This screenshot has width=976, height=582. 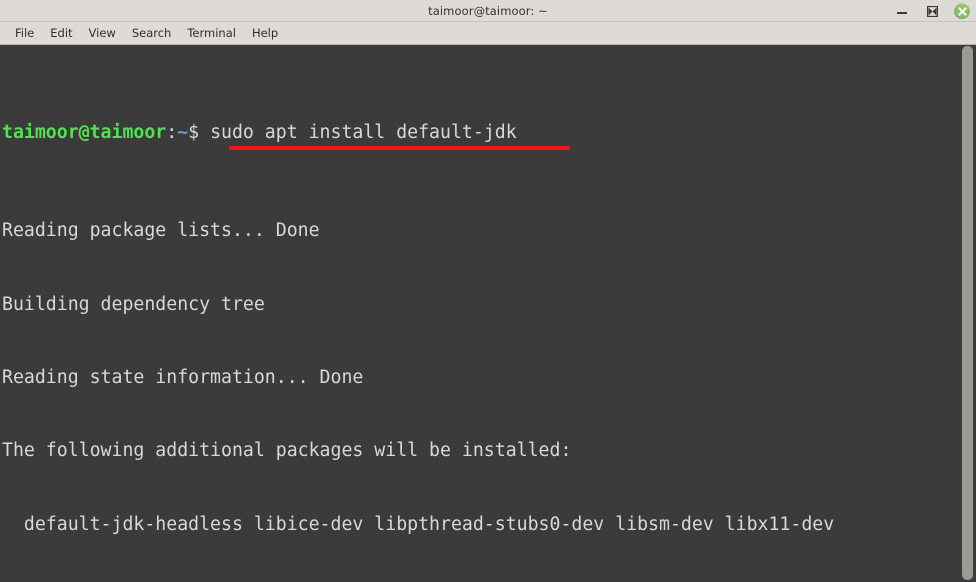 What do you see at coordinates (265, 33) in the screenshot?
I see `menu-item-help: Help` at bounding box center [265, 33].